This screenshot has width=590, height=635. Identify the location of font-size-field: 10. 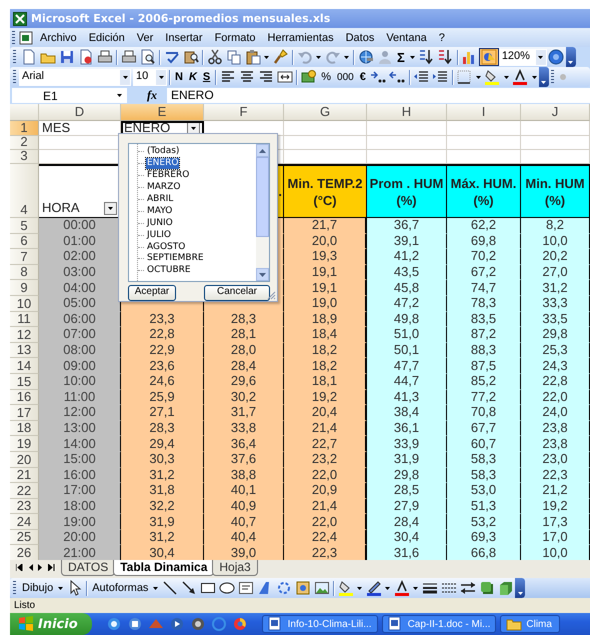
(144, 77).